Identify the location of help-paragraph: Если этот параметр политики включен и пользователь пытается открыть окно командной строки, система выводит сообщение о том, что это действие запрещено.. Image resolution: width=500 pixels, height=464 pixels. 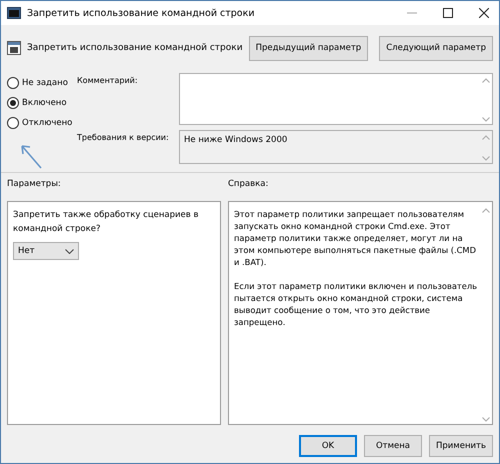
(356, 304).